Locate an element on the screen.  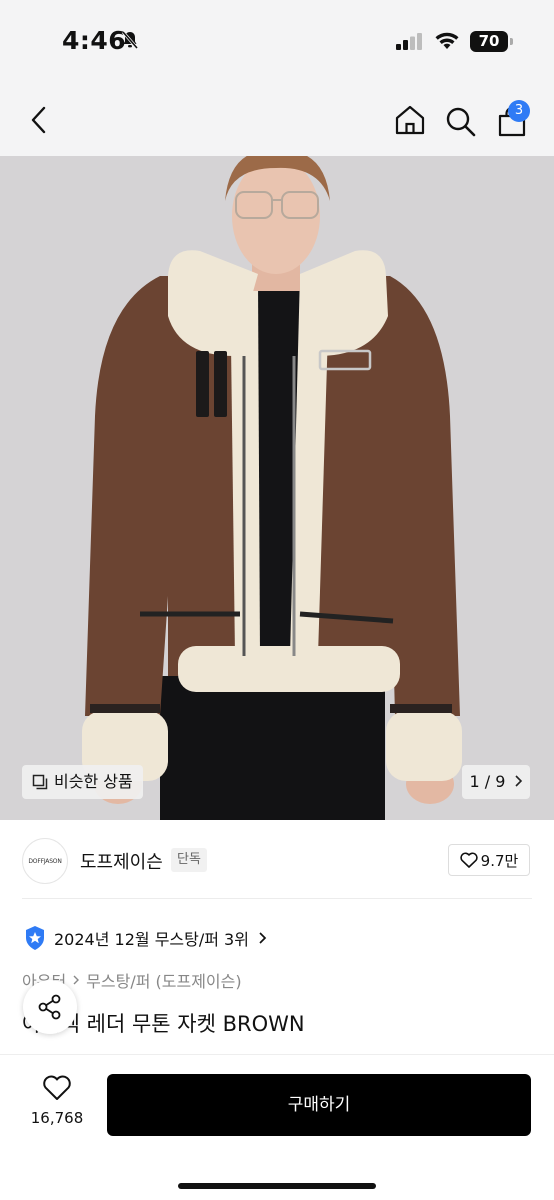
ranking-text: 2024년 12월 무스탕/퍼 3위 is located at coordinates (151, 939).